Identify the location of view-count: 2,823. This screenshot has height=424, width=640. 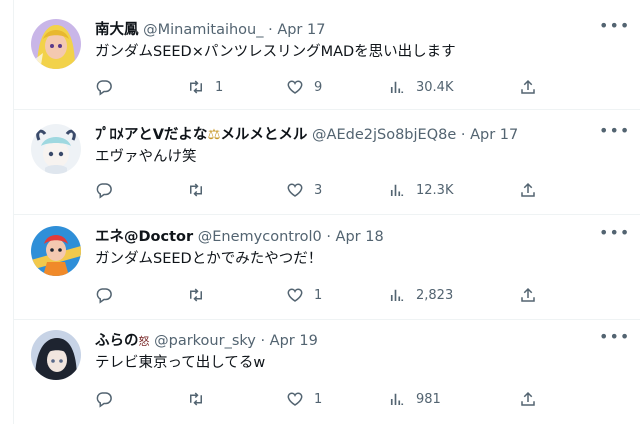
(435, 295).